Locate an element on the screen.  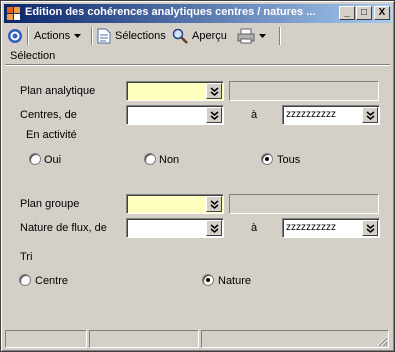
nature-flux-from-combo is located at coordinates (175, 228).